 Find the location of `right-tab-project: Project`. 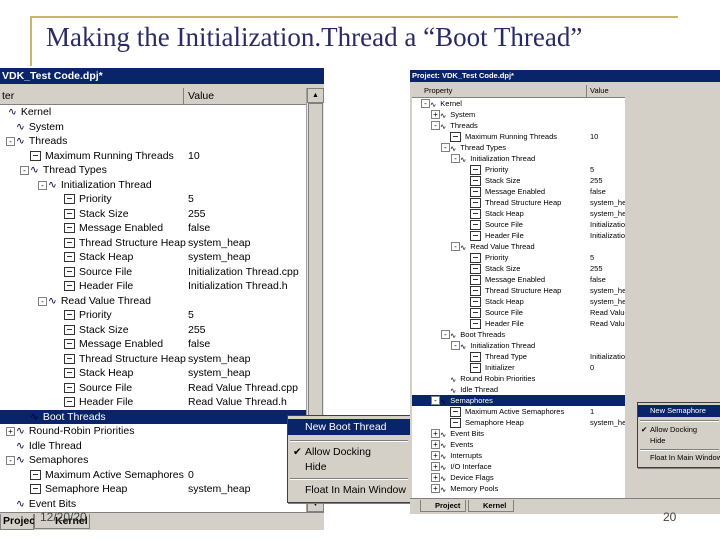

right-tab-project: Project is located at coordinates (443, 506).